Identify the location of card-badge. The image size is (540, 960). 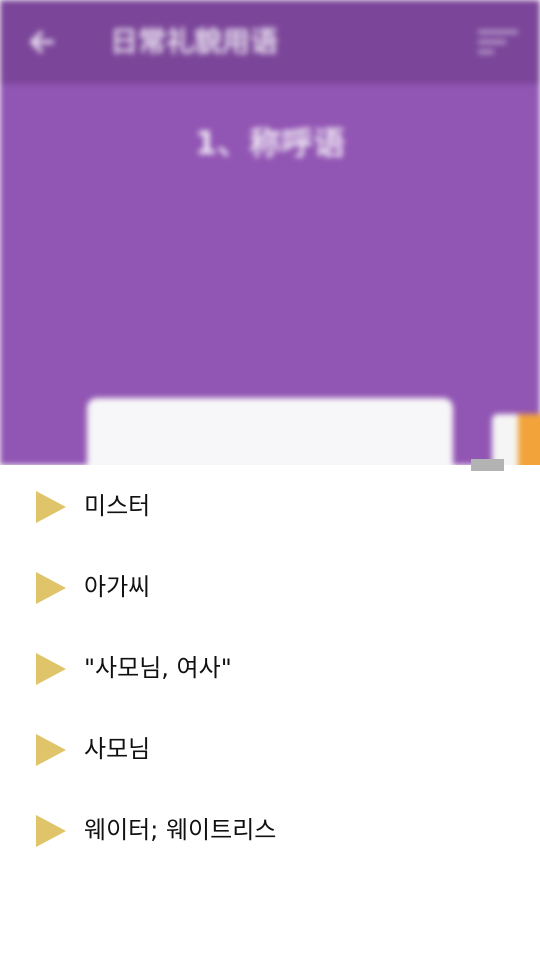
(529, 439).